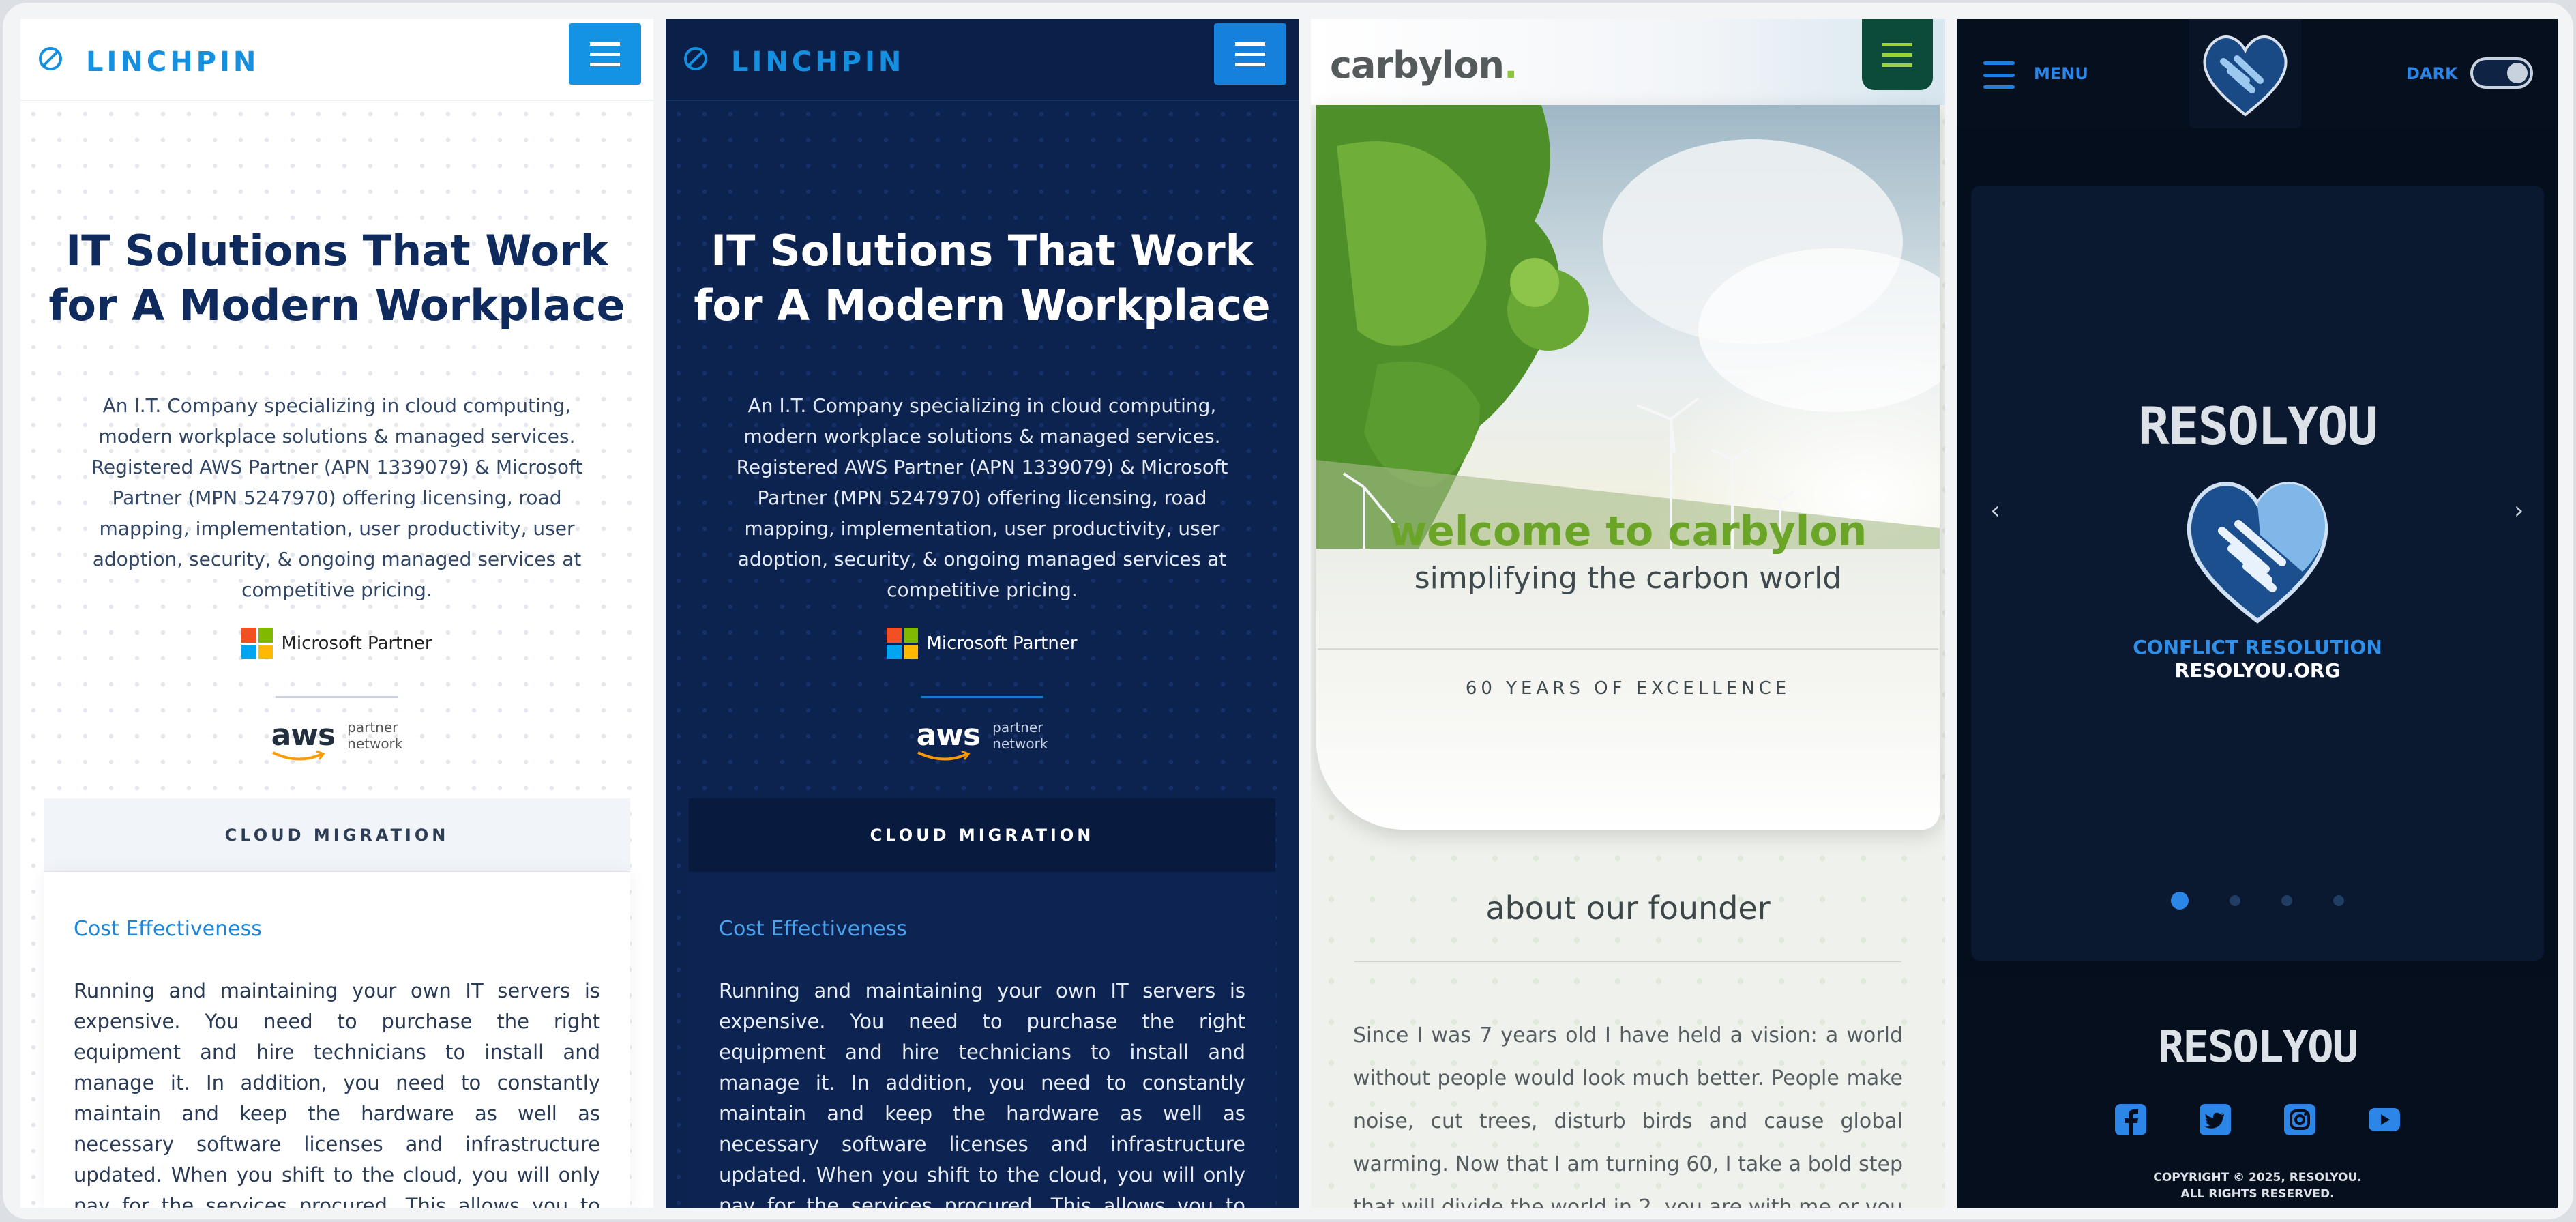 Image resolution: width=2576 pixels, height=1222 pixels. What do you see at coordinates (2215, 1120) in the screenshot?
I see `twitter-icon` at bounding box center [2215, 1120].